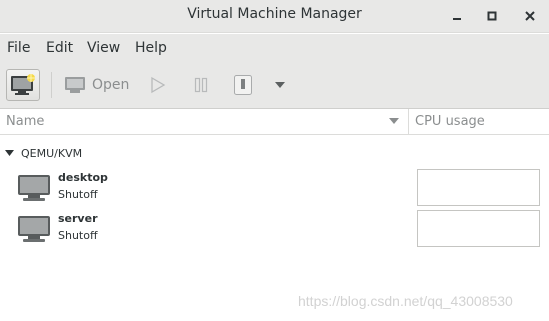  I want to click on play-icon, so click(158, 85).